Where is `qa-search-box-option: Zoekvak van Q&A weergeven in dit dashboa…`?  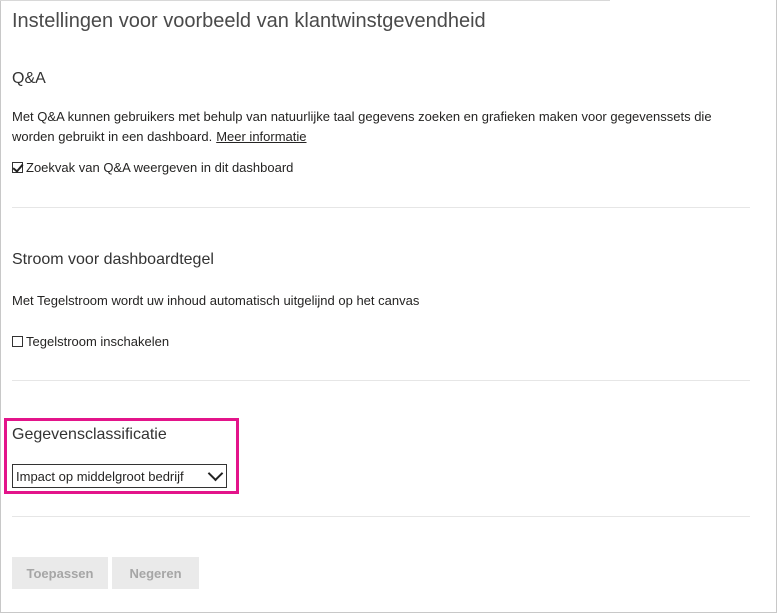
qa-search-box-option: Zoekvak van Q&A weergeven in dit dashboa… is located at coordinates (152, 167).